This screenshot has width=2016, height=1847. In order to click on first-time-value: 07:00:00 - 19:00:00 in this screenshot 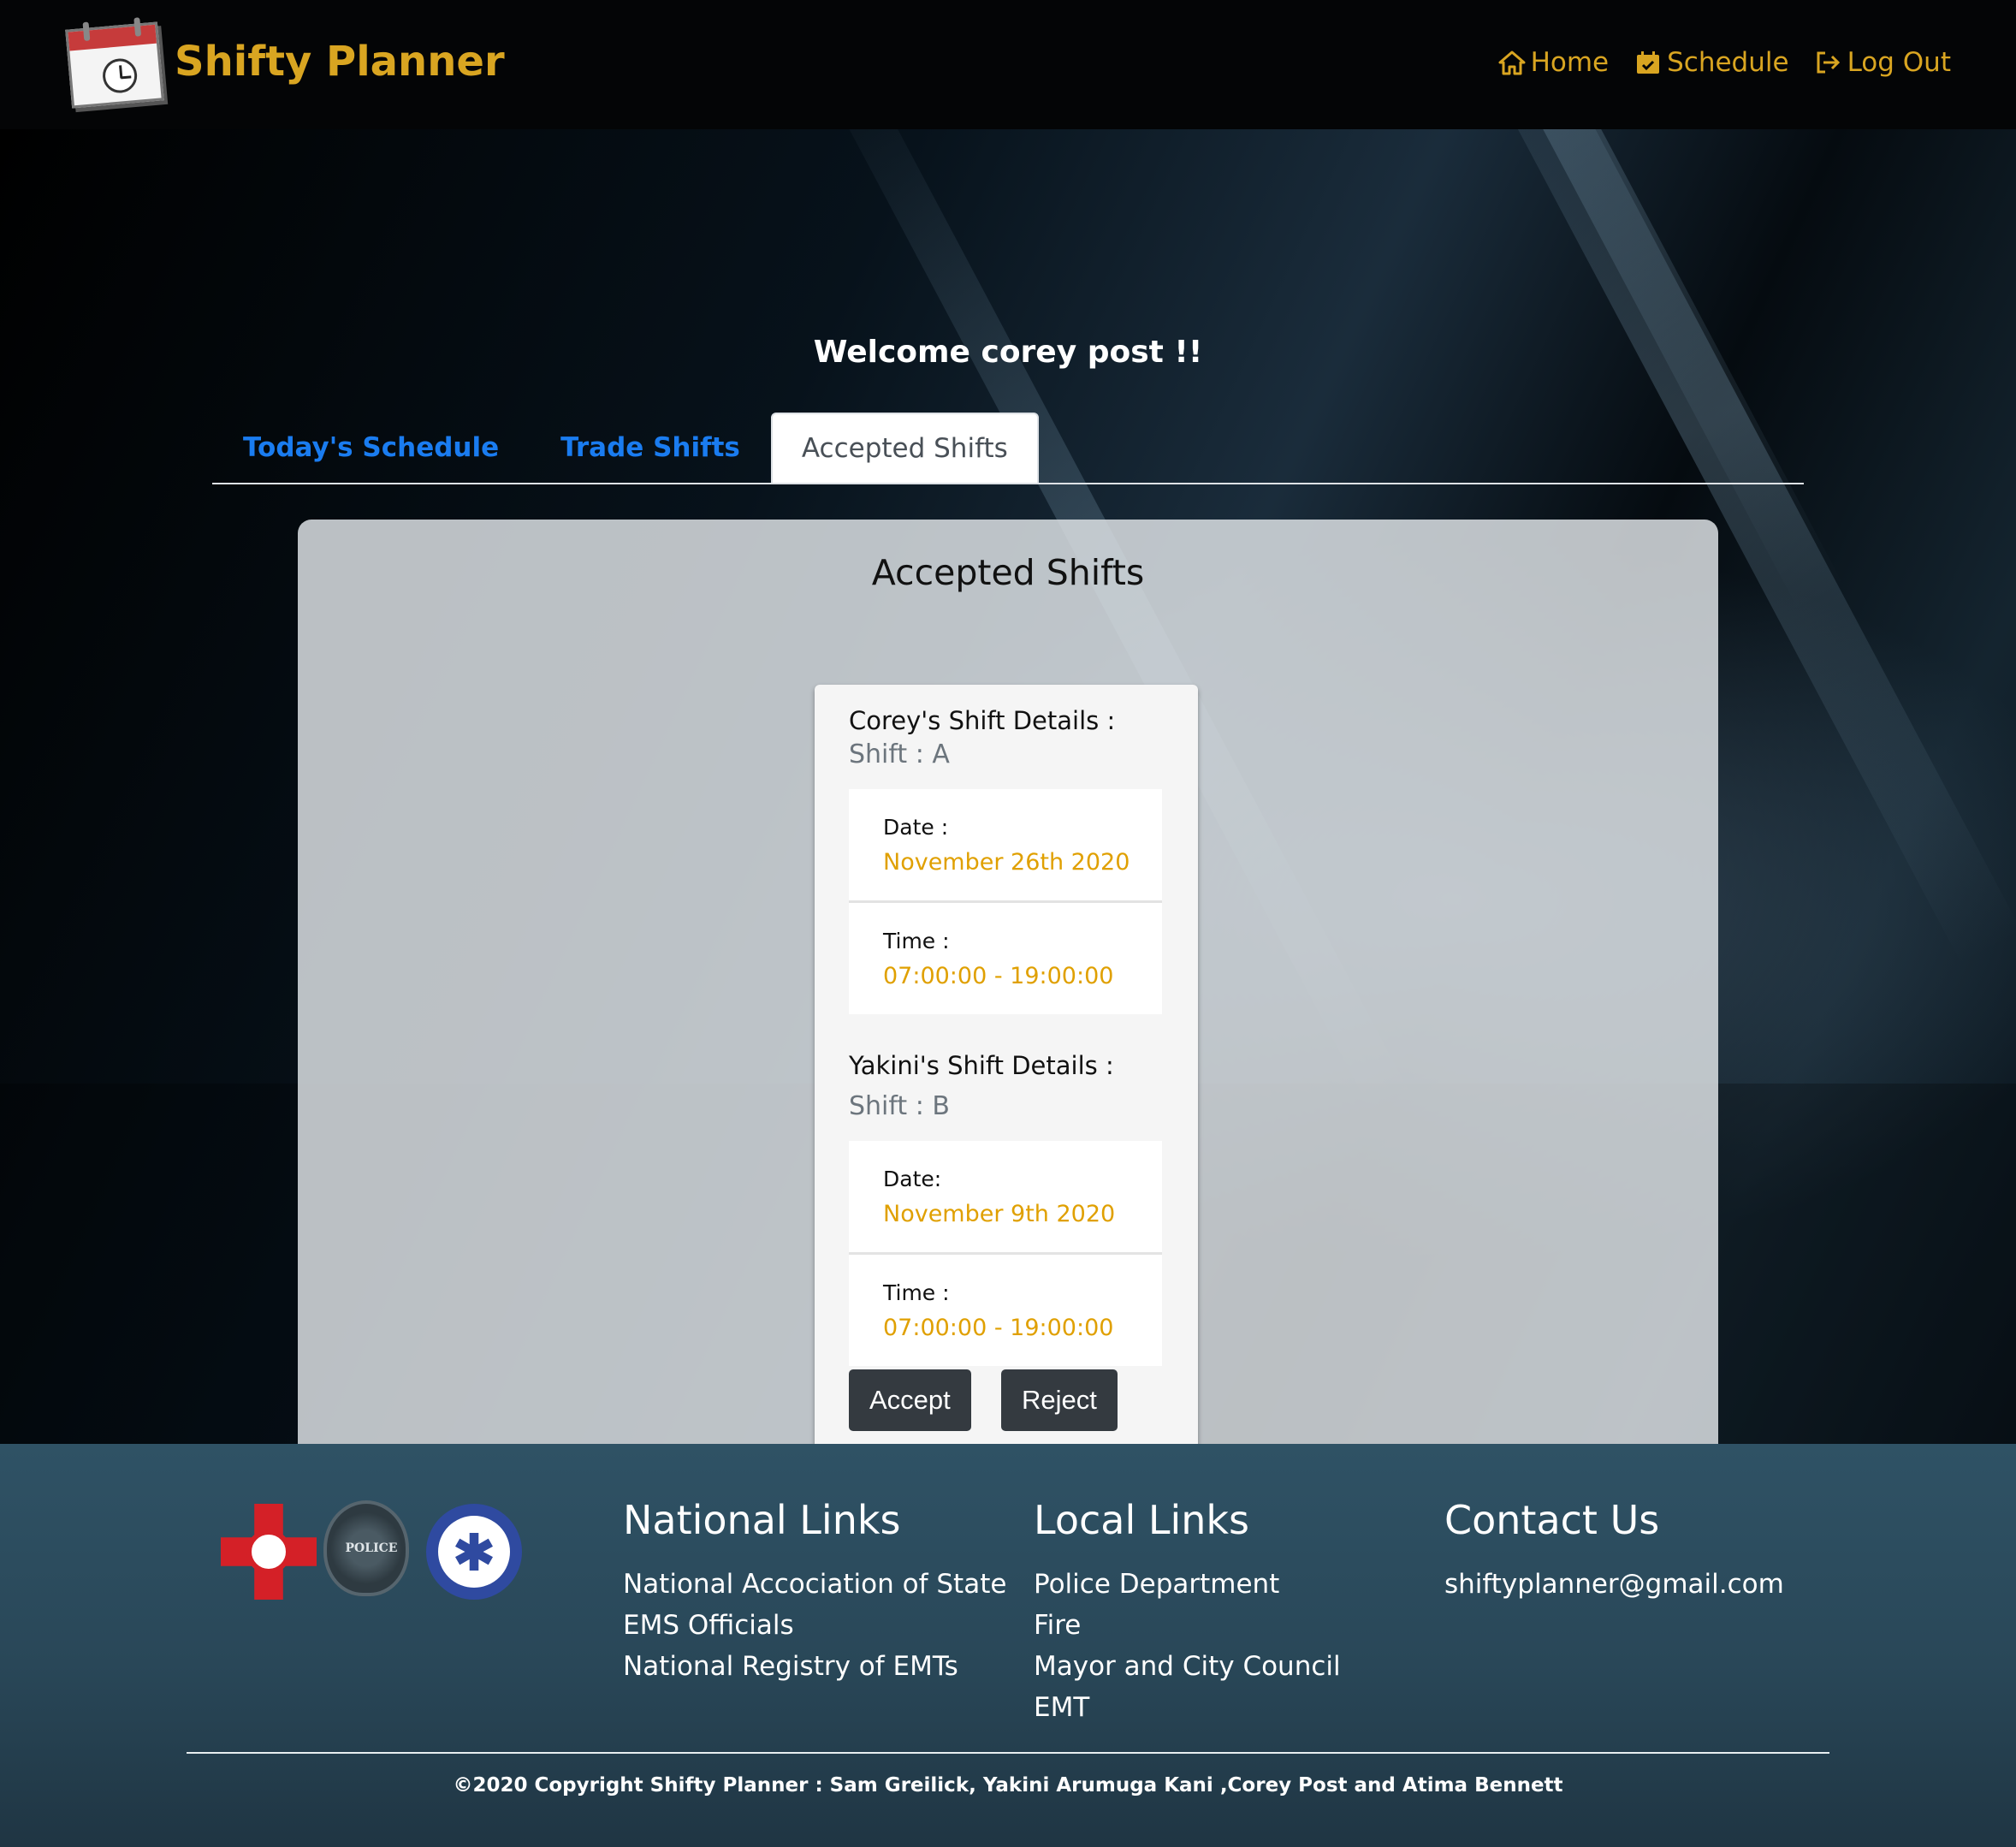, I will do `click(999, 976)`.